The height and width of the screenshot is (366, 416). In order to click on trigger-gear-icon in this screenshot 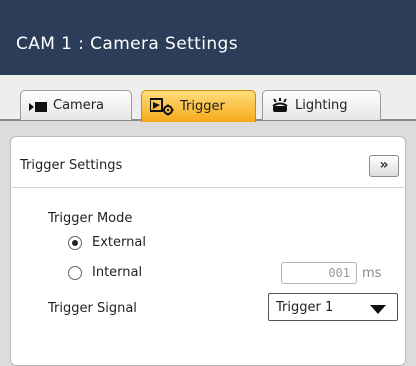, I will do `click(161, 106)`.